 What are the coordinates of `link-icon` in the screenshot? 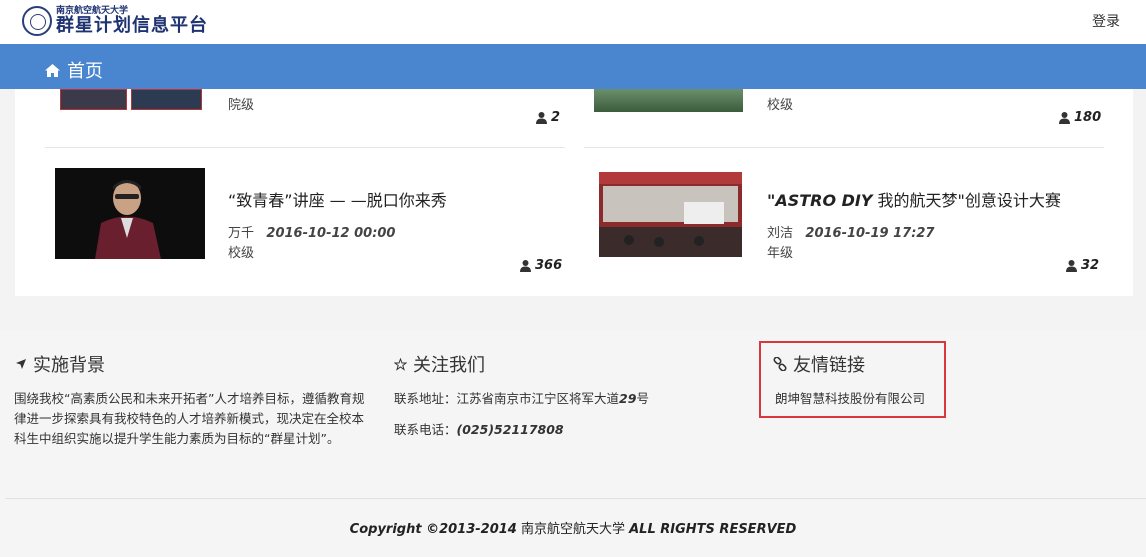 It's located at (780, 364).